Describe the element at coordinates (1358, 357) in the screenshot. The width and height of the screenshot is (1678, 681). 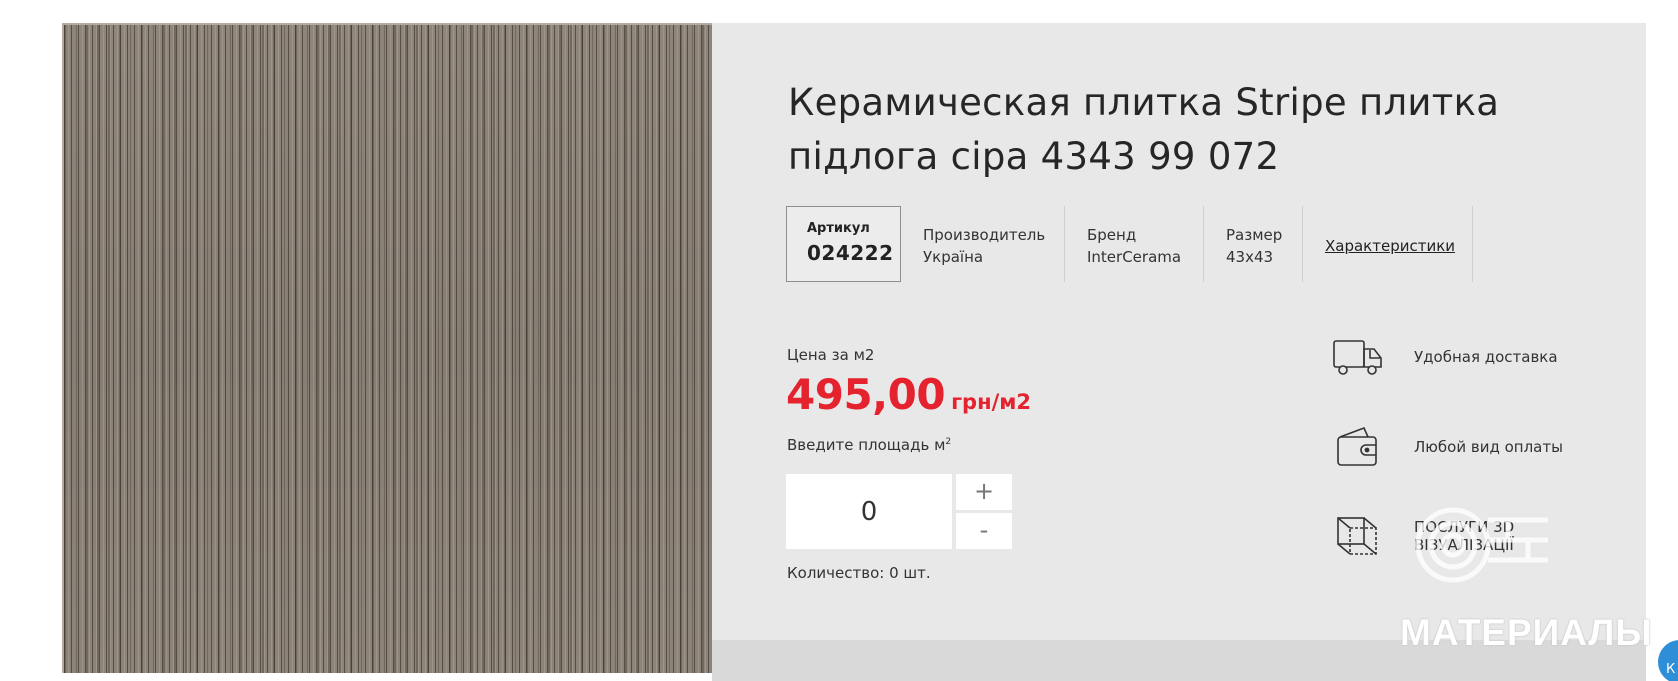
I see `delivery-truck-icon` at that location.